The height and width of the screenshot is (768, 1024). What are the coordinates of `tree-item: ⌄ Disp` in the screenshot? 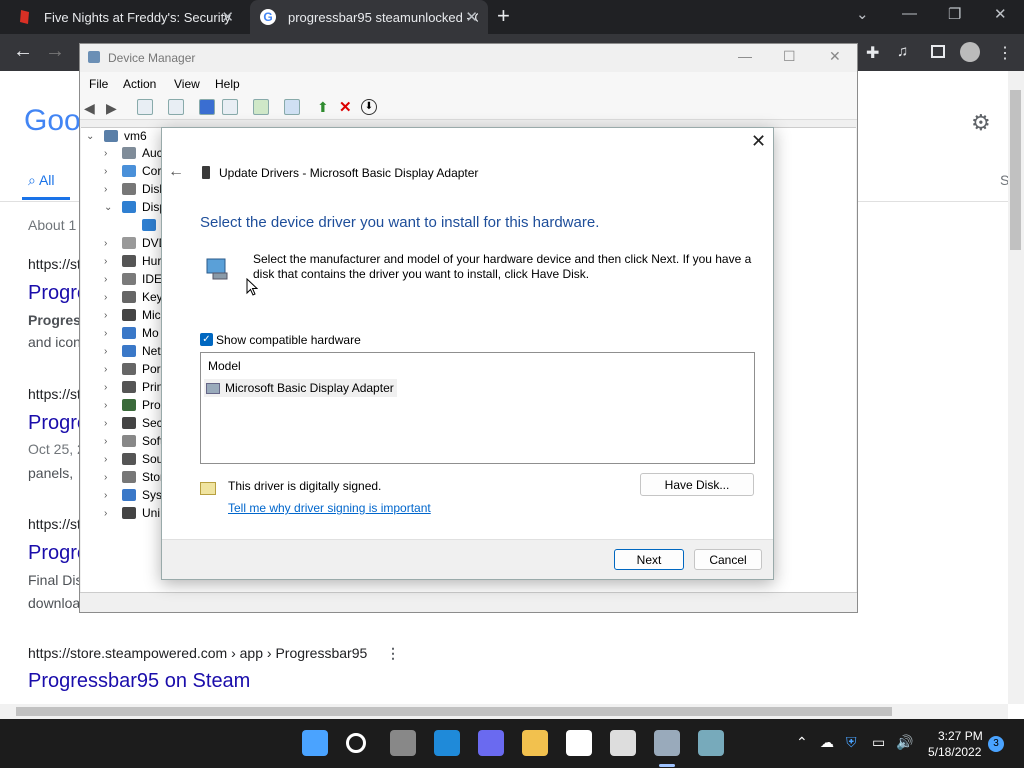 It's located at (135, 207).